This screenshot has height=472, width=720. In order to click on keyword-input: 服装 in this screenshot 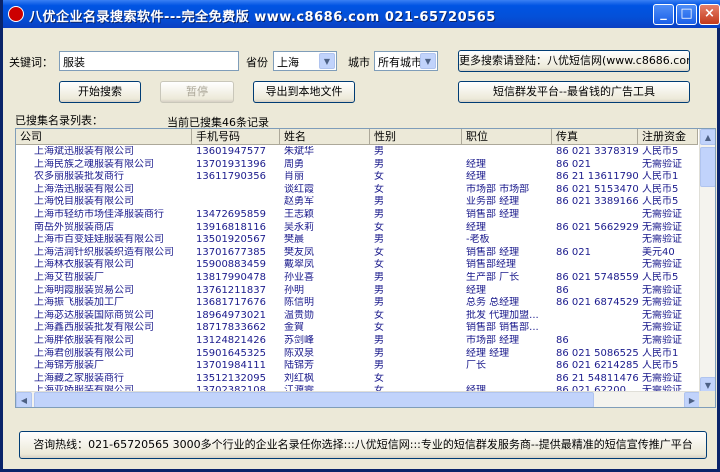, I will do `click(149, 61)`.